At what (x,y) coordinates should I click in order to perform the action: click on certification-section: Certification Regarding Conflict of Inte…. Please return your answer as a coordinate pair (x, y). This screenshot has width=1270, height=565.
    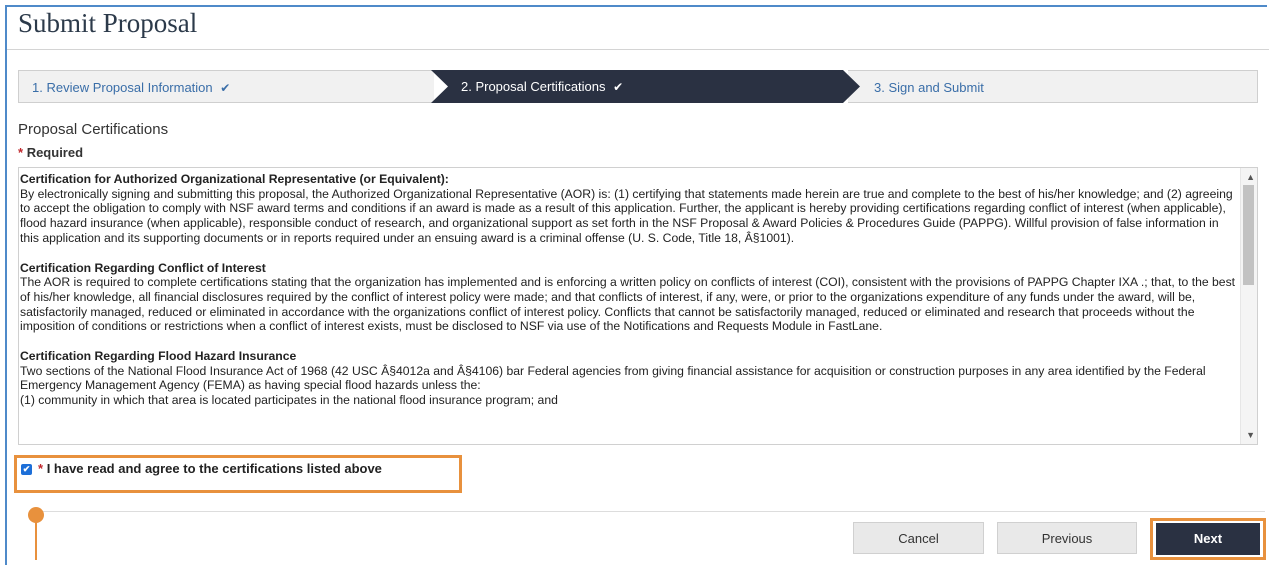
    Looking at the image, I should click on (630, 298).